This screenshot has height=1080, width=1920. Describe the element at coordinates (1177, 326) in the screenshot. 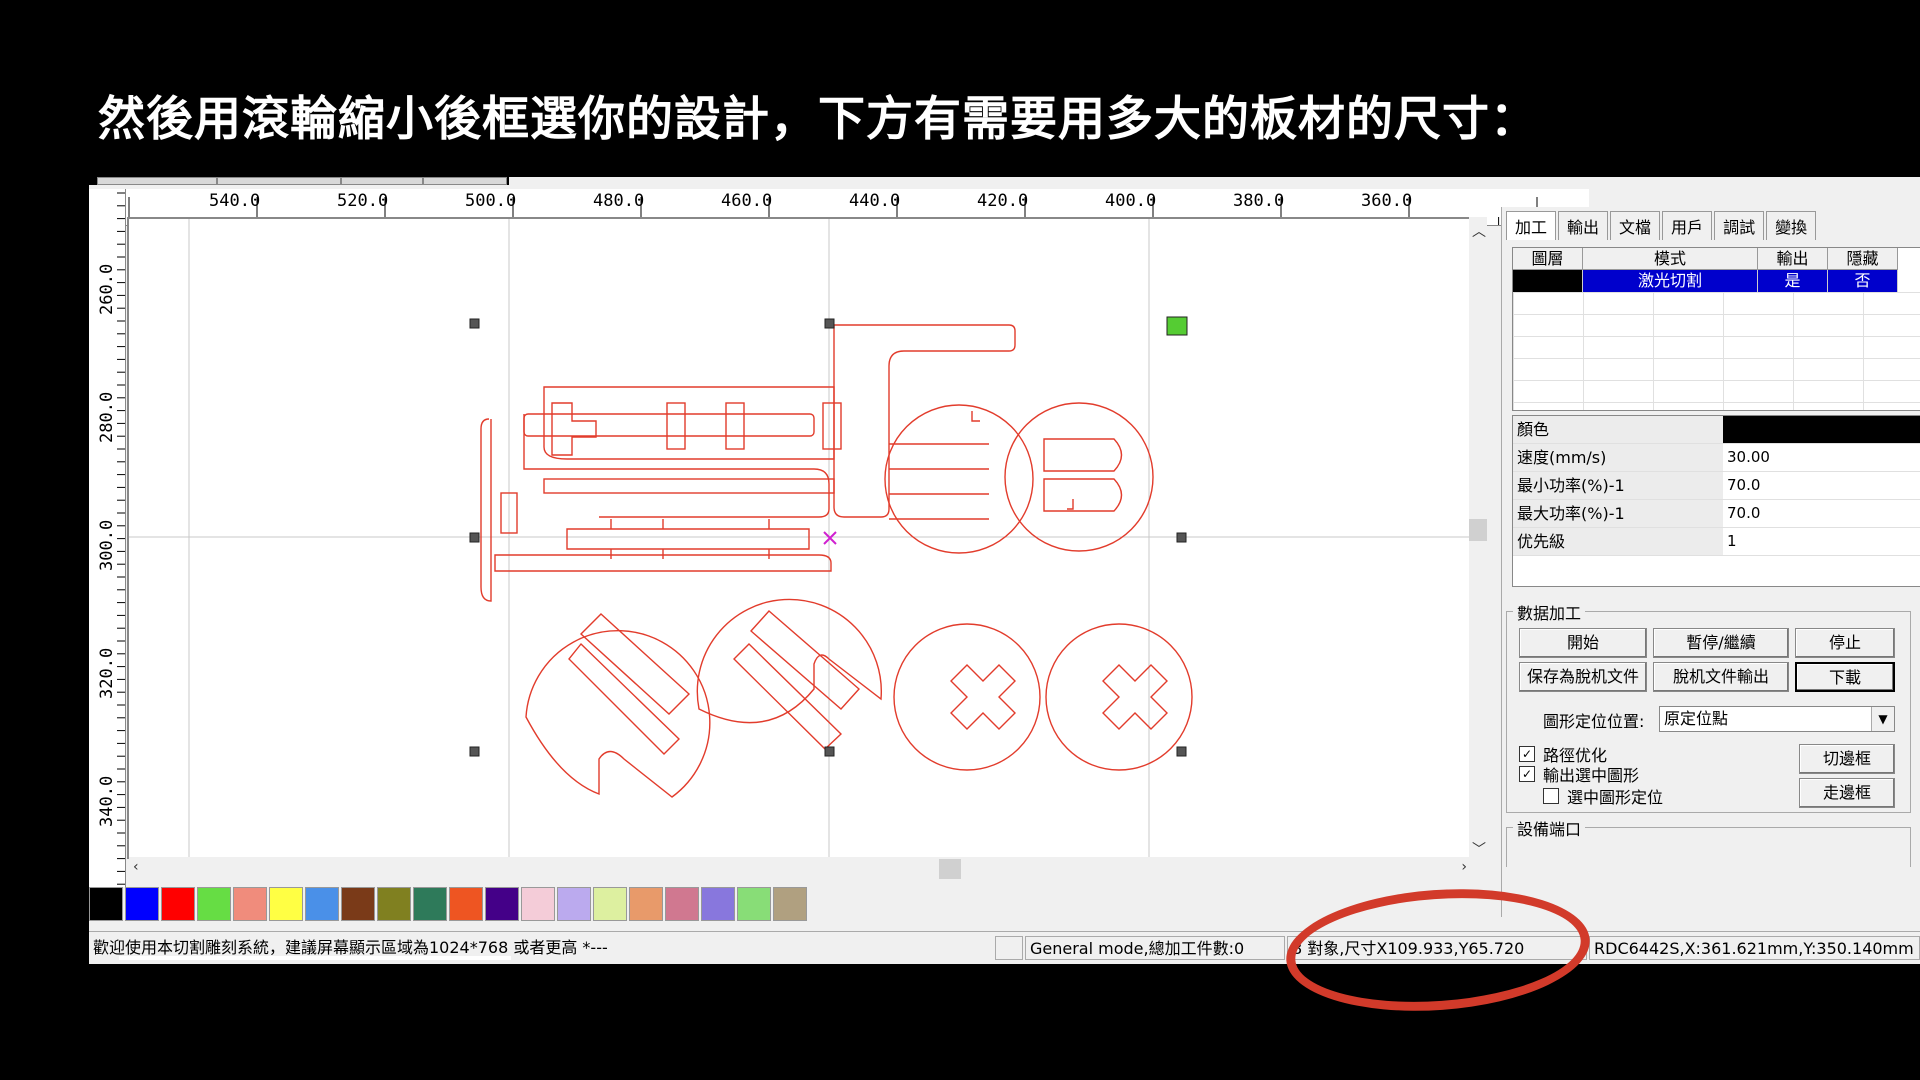

I see `anchor-handle` at that location.